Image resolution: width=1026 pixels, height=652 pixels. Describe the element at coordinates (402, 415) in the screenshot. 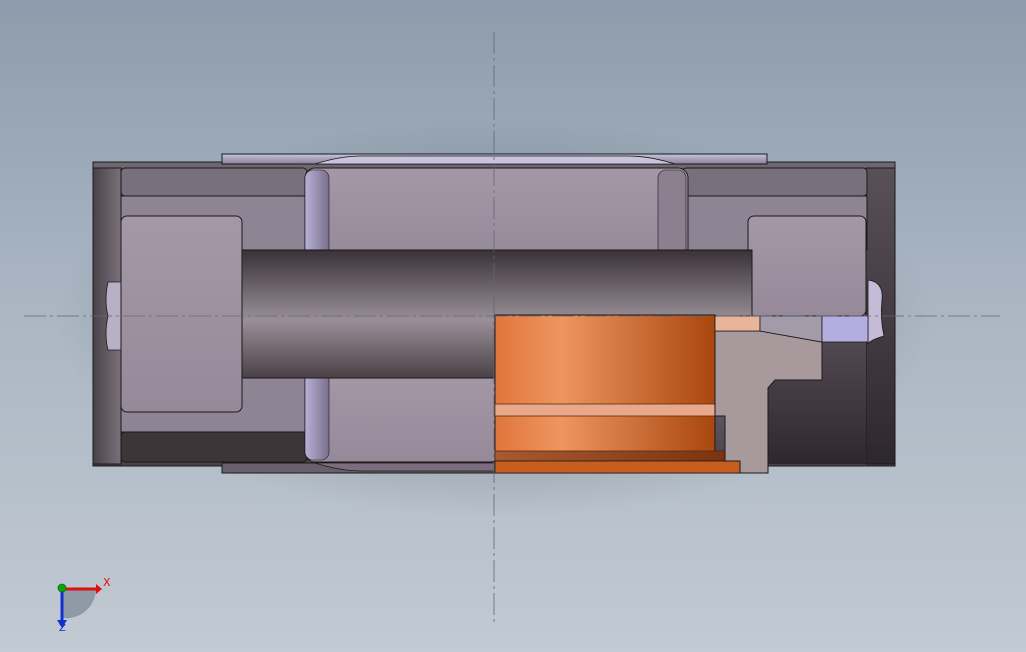

I see `lower-flat` at that location.